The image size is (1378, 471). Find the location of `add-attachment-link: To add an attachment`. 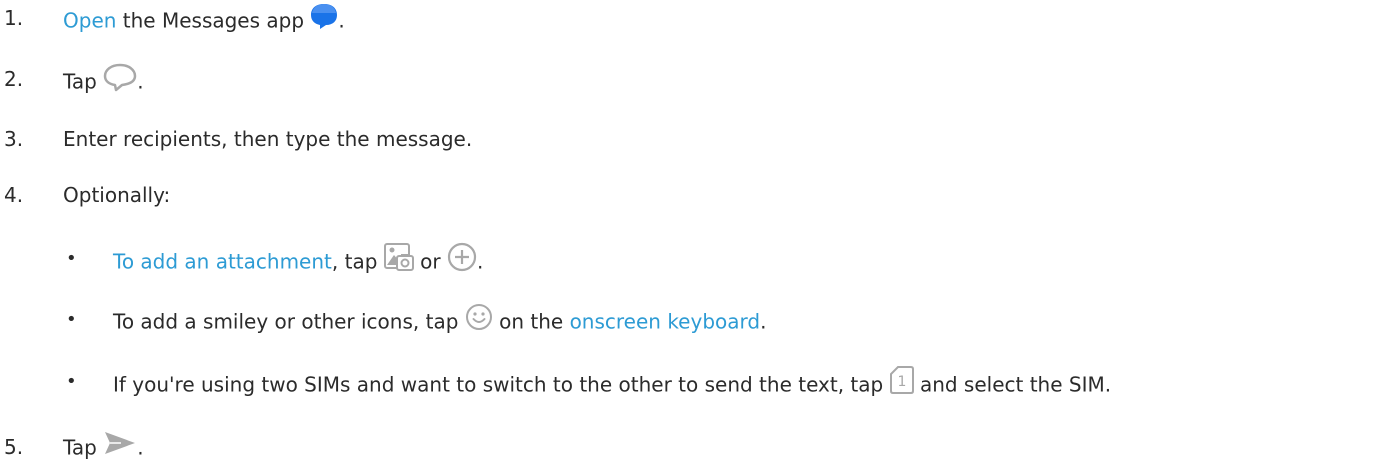

add-attachment-link: To add an attachment is located at coordinates (222, 262).